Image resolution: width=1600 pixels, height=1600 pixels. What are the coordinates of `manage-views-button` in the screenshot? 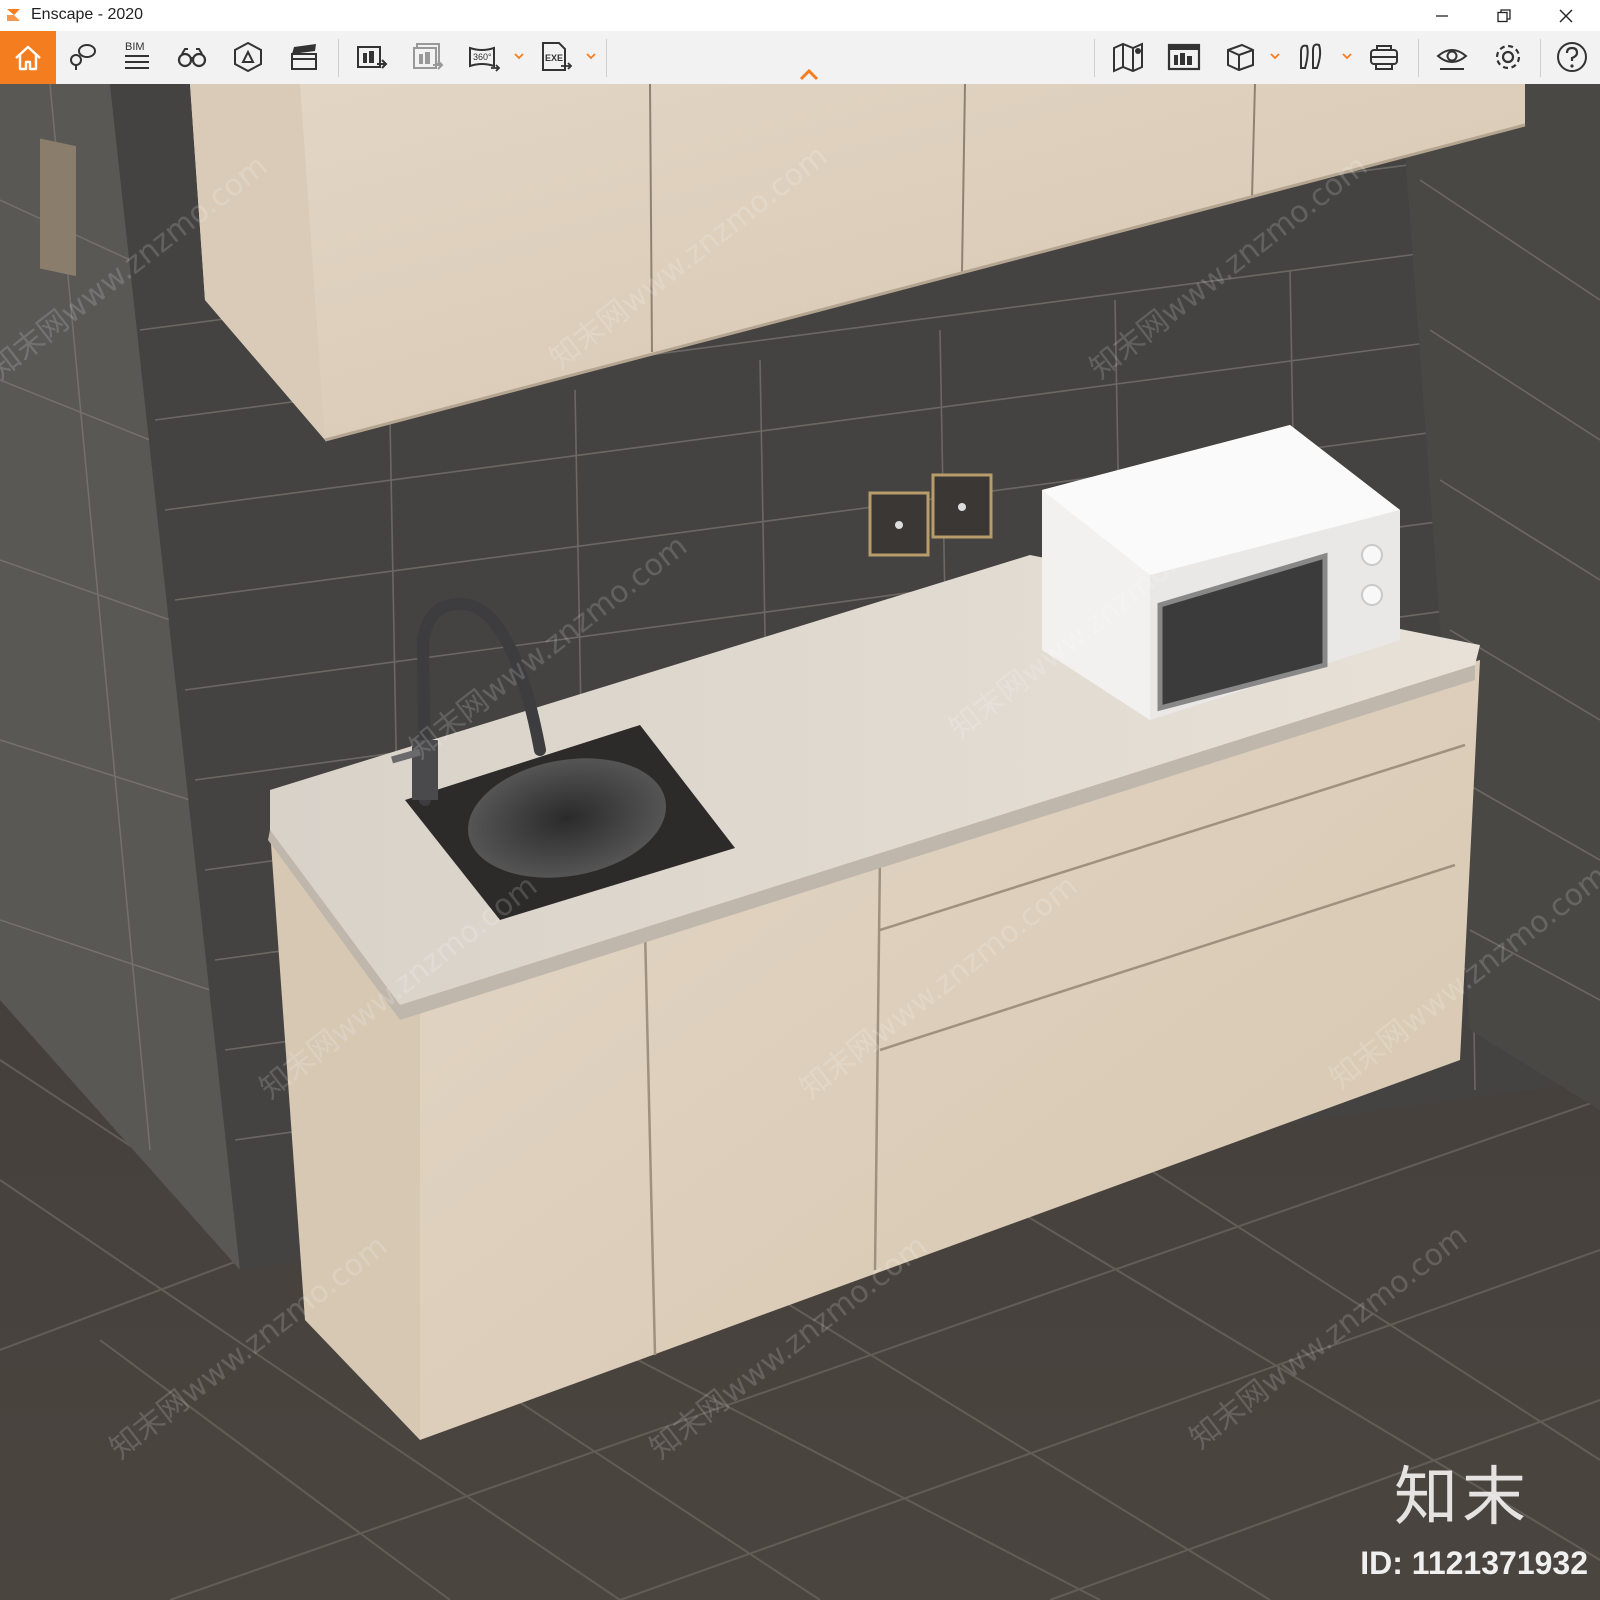 It's located at (1184, 57).